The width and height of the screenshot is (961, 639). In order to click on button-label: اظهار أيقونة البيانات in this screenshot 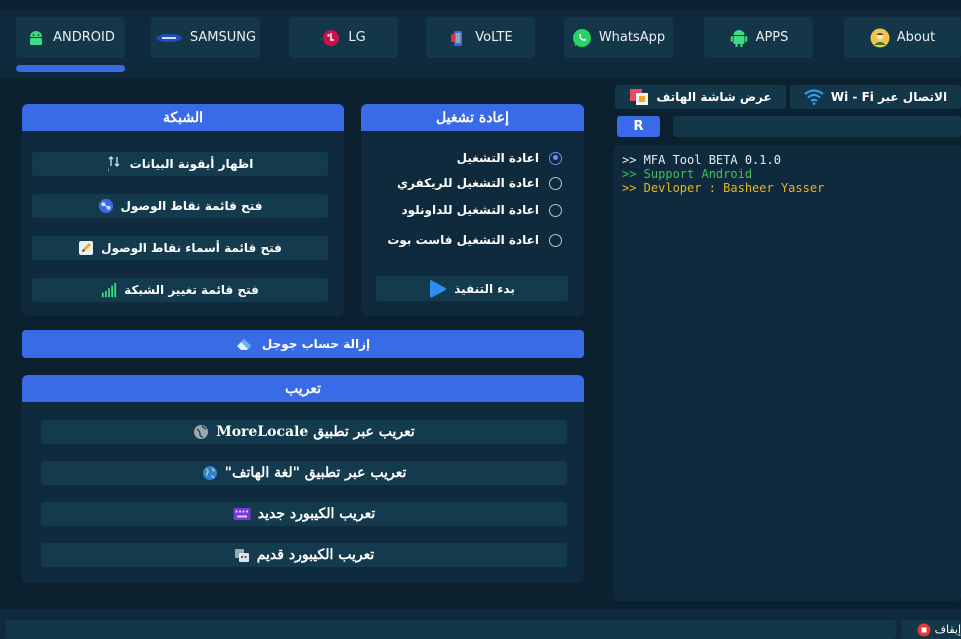, I will do `click(191, 164)`.